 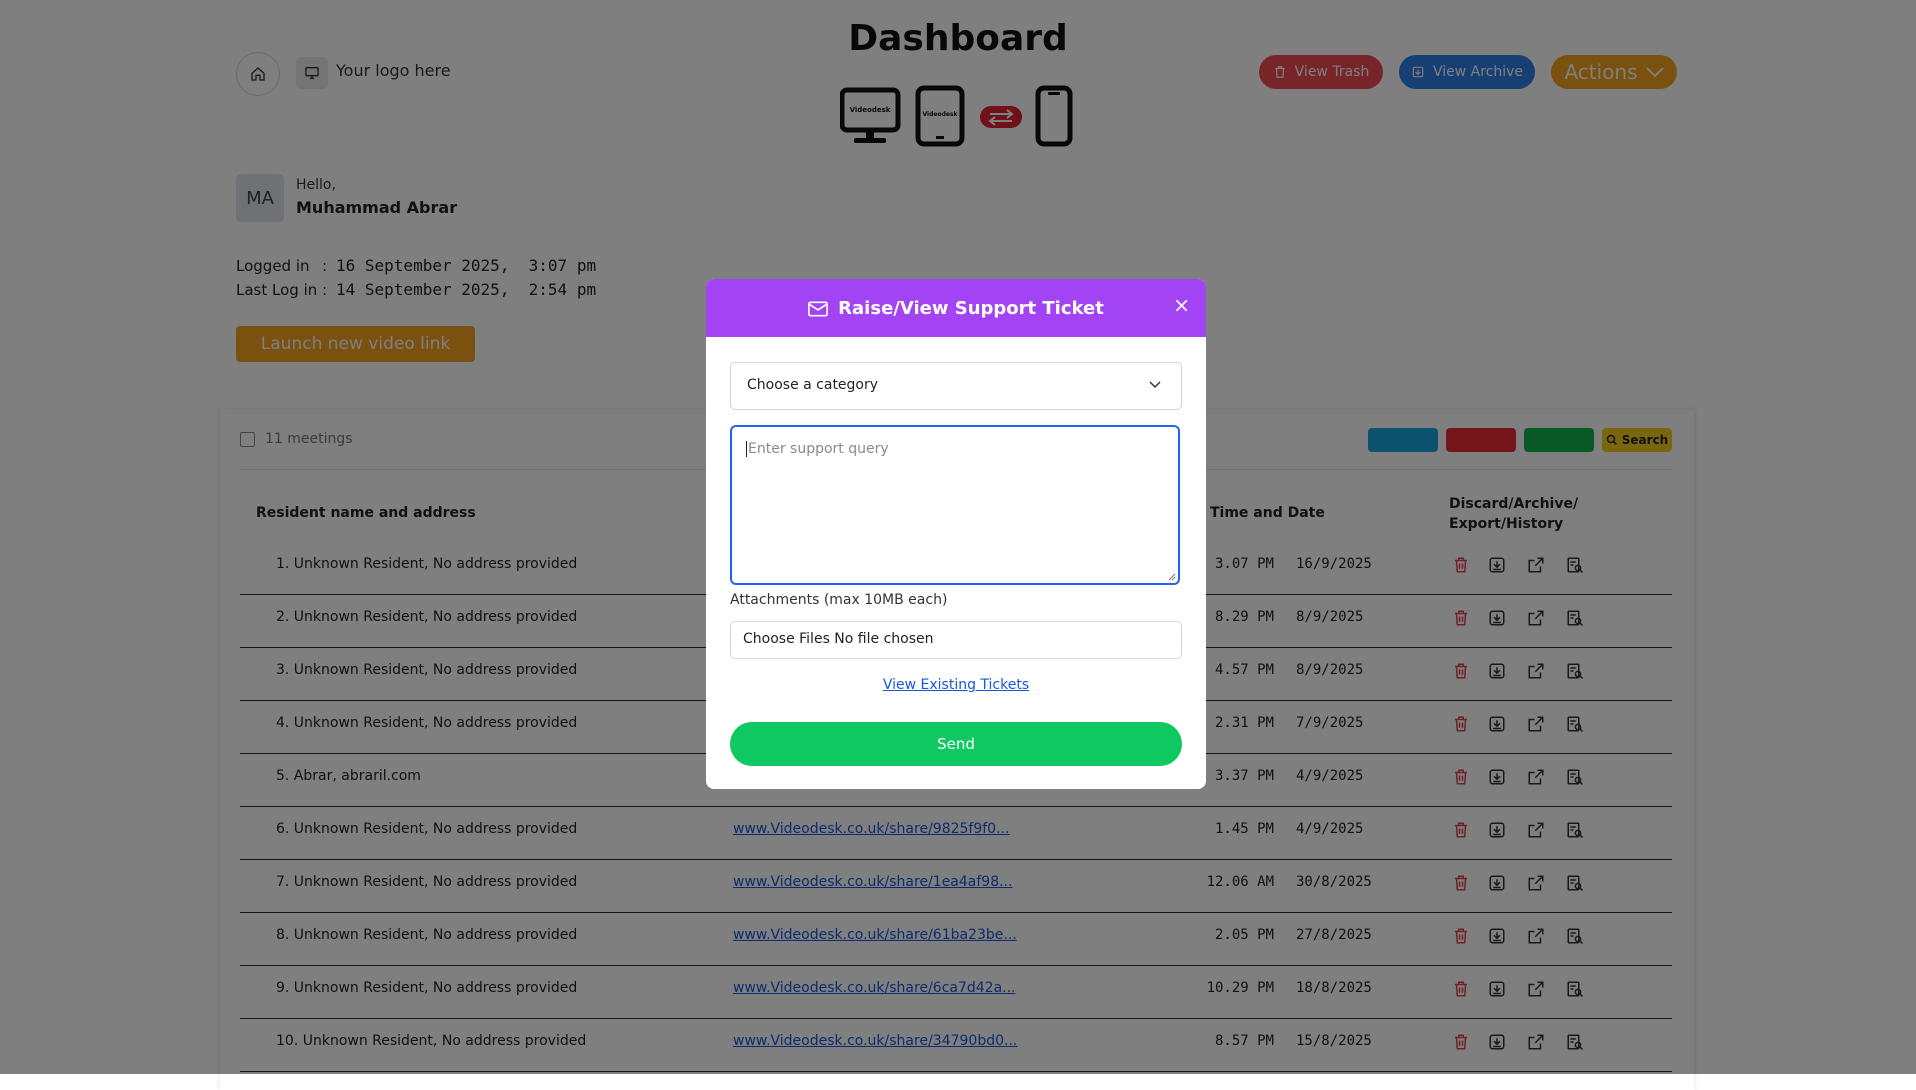 What do you see at coordinates (1155, 385) in the screenshot?
I see `chevron-down-icon` at bounding box center [1155, 385].